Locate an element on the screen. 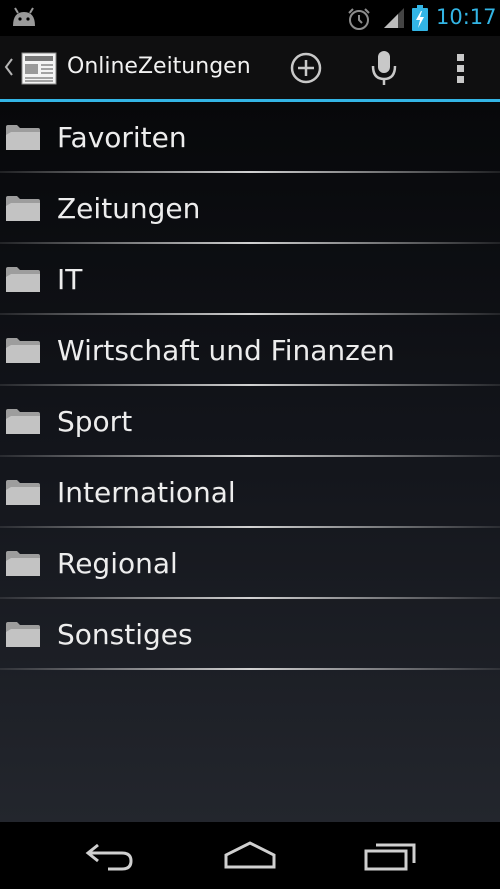 The image size is (500, 889). battery-charging-icon is located at coordinates (420, 18).